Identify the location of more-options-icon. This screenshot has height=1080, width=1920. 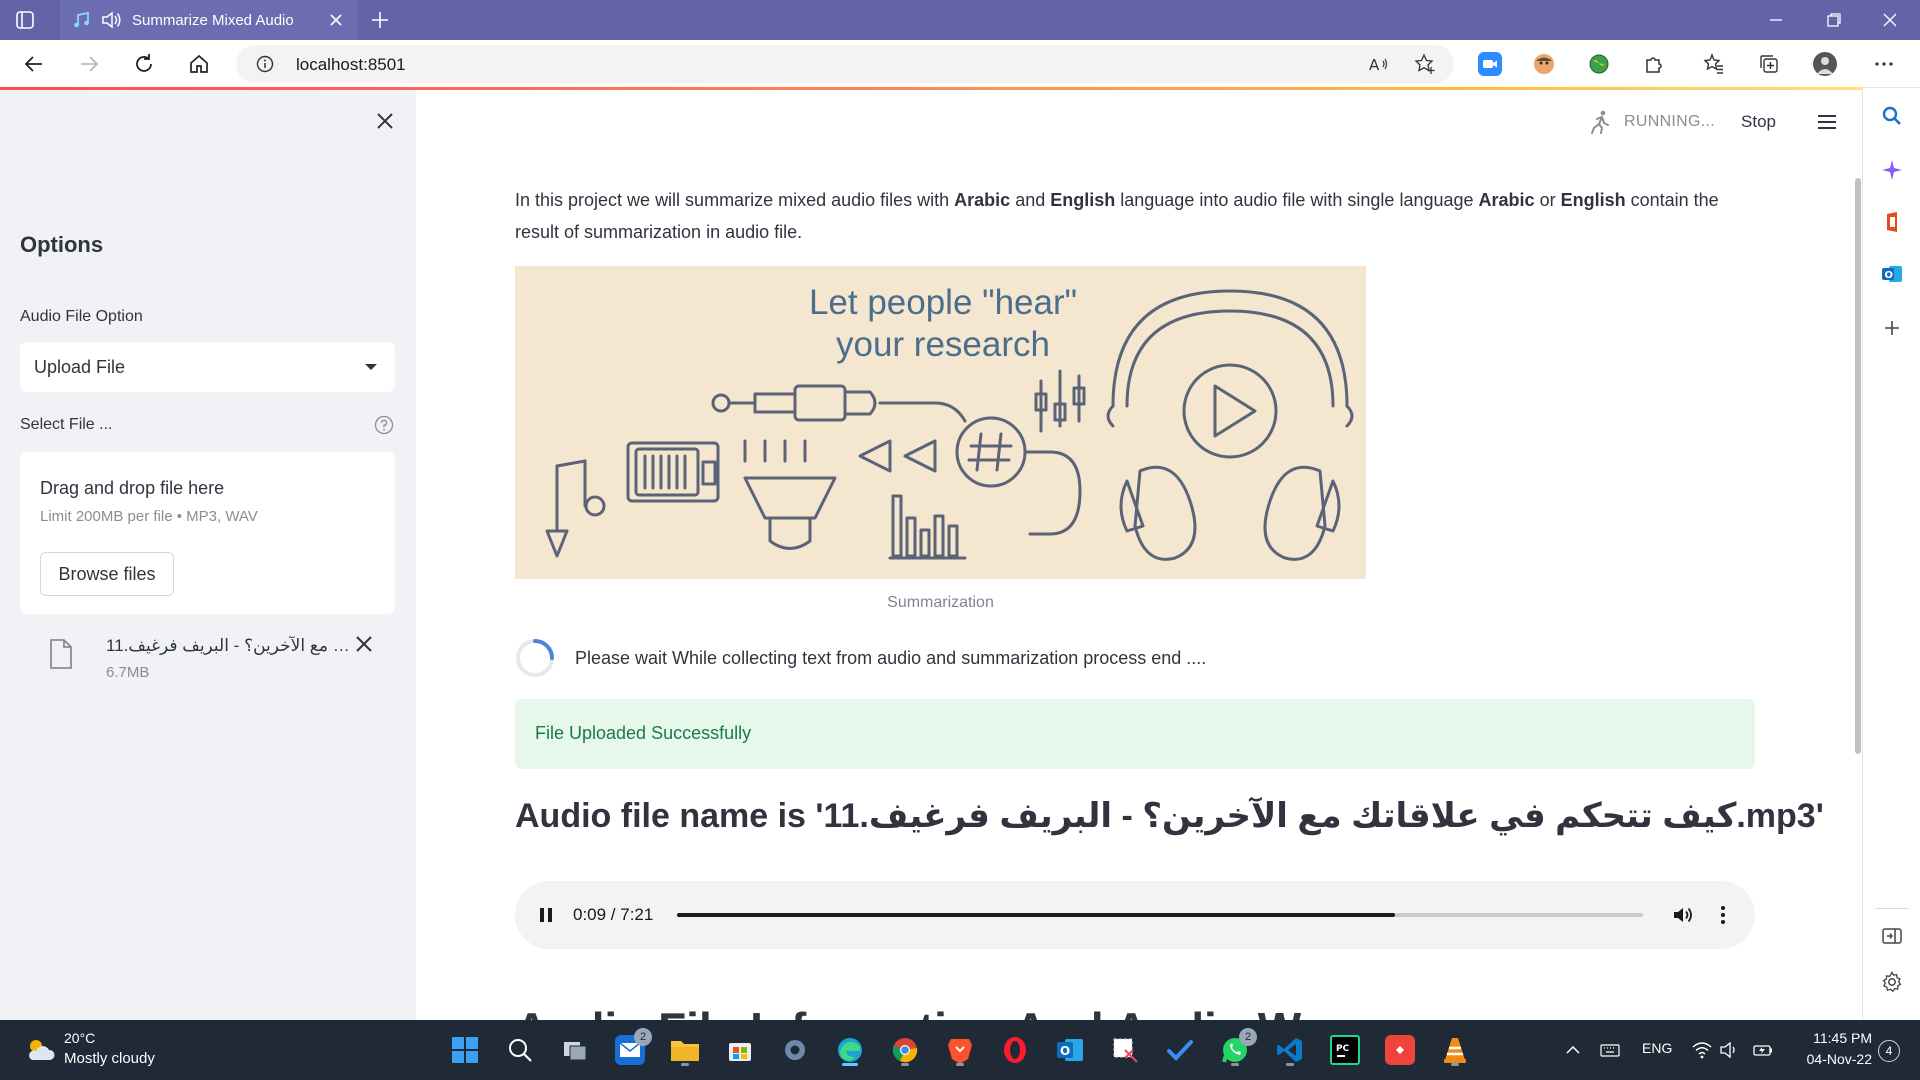
(1884, 64).